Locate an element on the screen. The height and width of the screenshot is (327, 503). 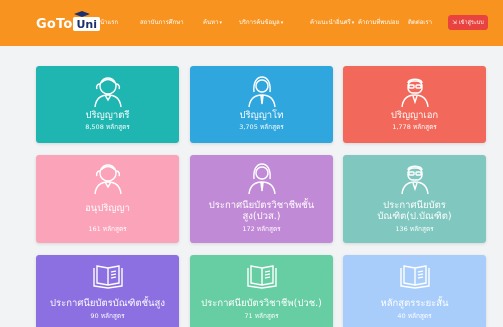
card-advanced-graduate-diploma: ประกาศนียบัตรบัณฑิตชั้นสูง 90 หลักสูตร is located at coordinates (107, 291).